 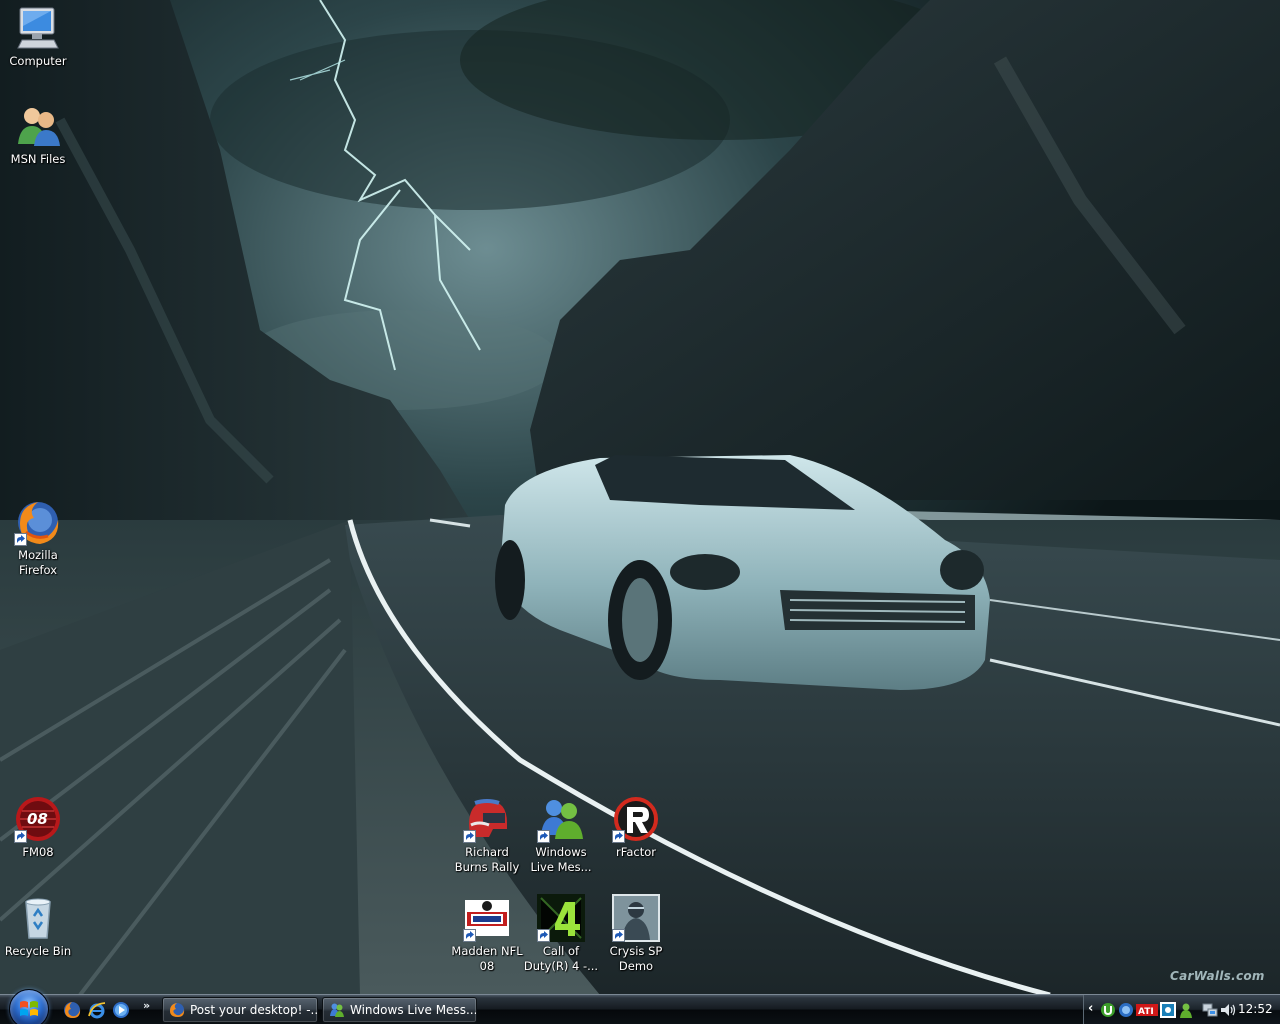 I want to click on desktop-icon-label: FM08, so click(x=38, y=852).